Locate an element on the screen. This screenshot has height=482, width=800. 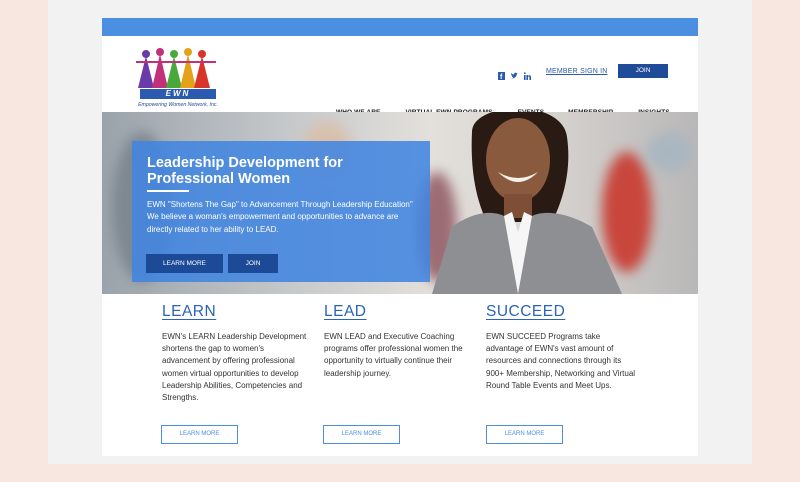
learn-heading: LEARN is located at coordinates (237, 312).